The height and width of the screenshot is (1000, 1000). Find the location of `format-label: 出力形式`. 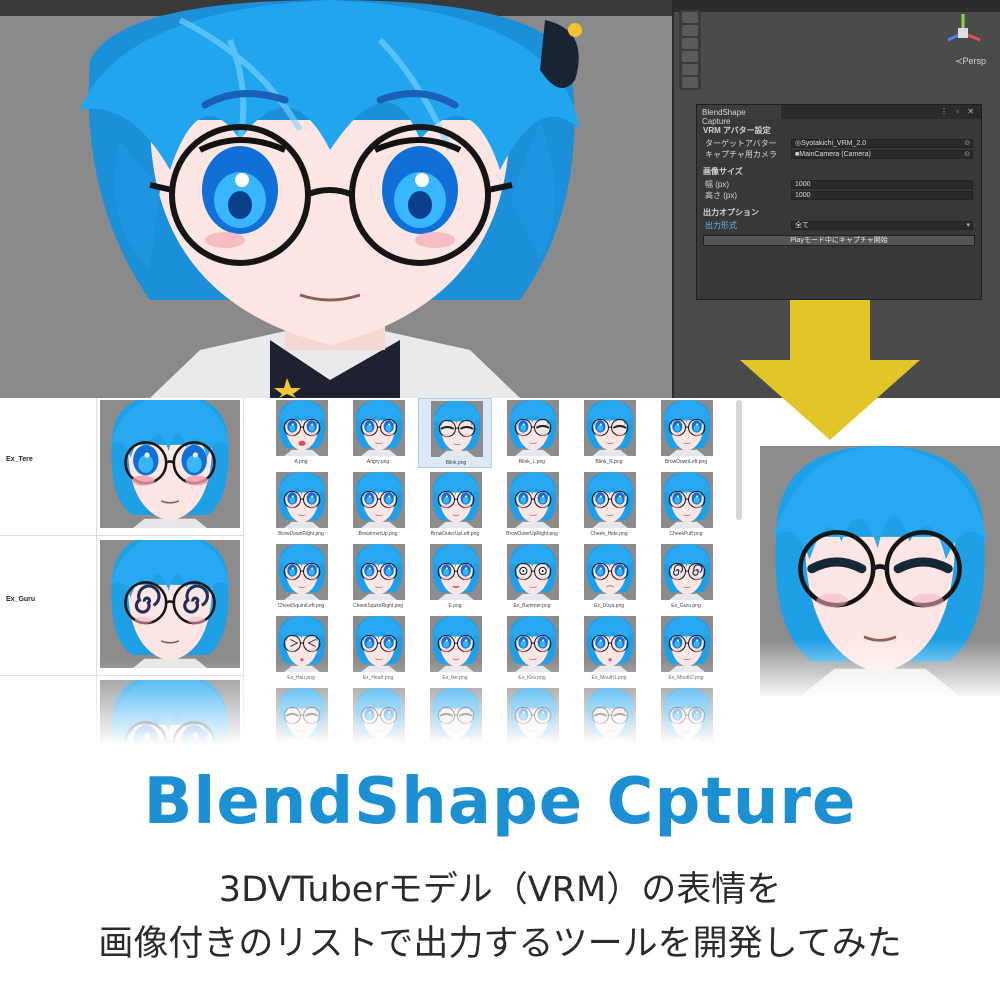

format-label: 出力形式 is located at coordinates (721, 225).